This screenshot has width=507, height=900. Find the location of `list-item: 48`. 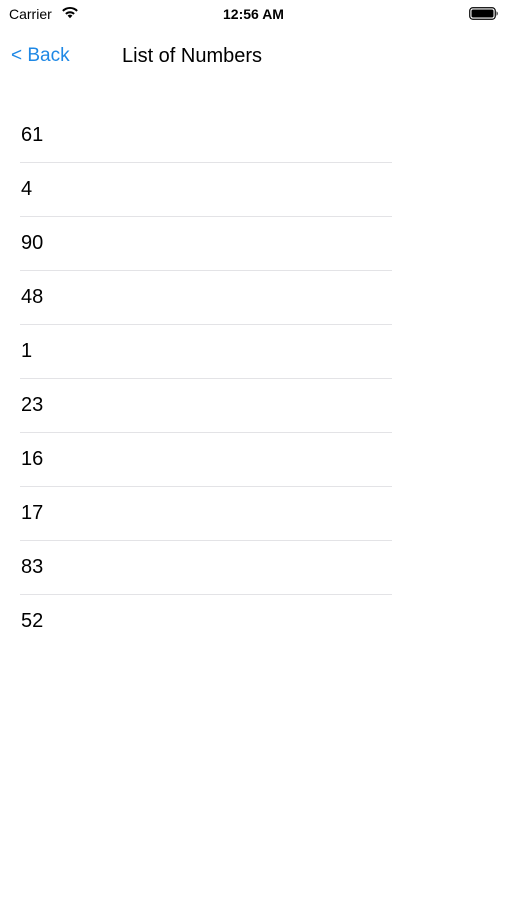

list-item: 48 is located at coordinates (206, 298).